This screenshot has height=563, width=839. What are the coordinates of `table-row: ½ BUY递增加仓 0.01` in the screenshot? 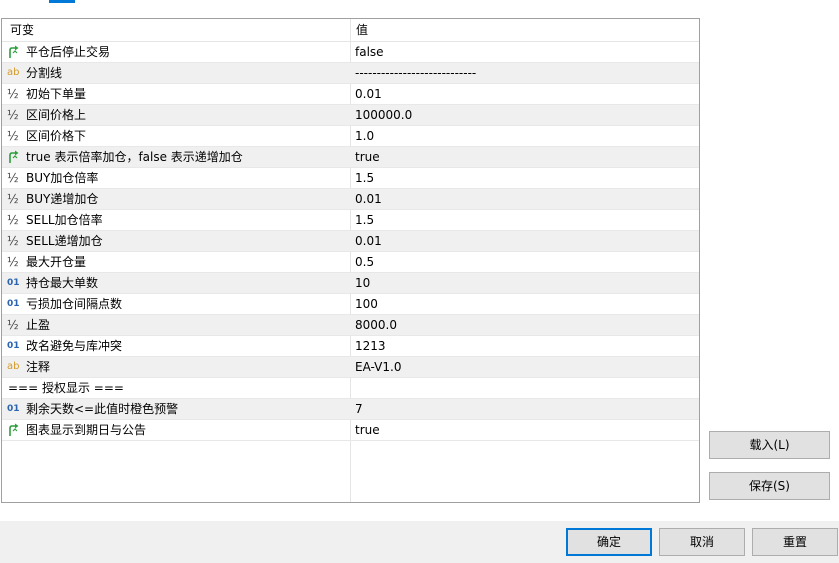 It's located at (350, 199).